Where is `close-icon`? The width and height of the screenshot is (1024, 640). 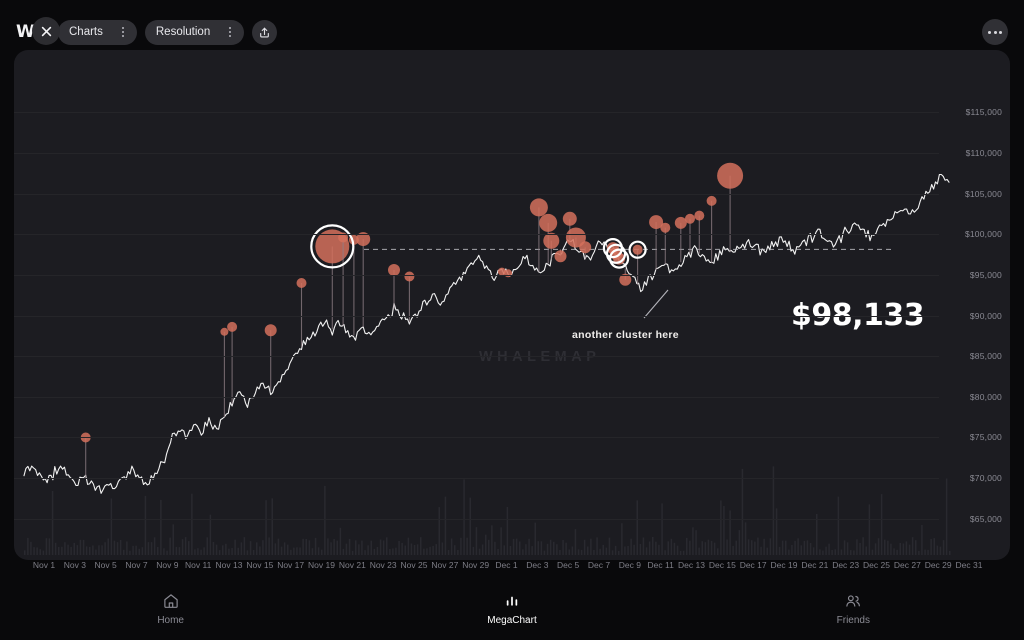
close-icon is located at coordinates (46, 31).